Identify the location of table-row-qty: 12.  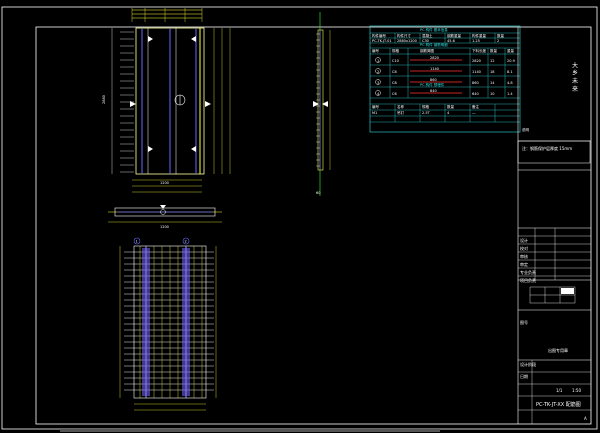
(492, 61).